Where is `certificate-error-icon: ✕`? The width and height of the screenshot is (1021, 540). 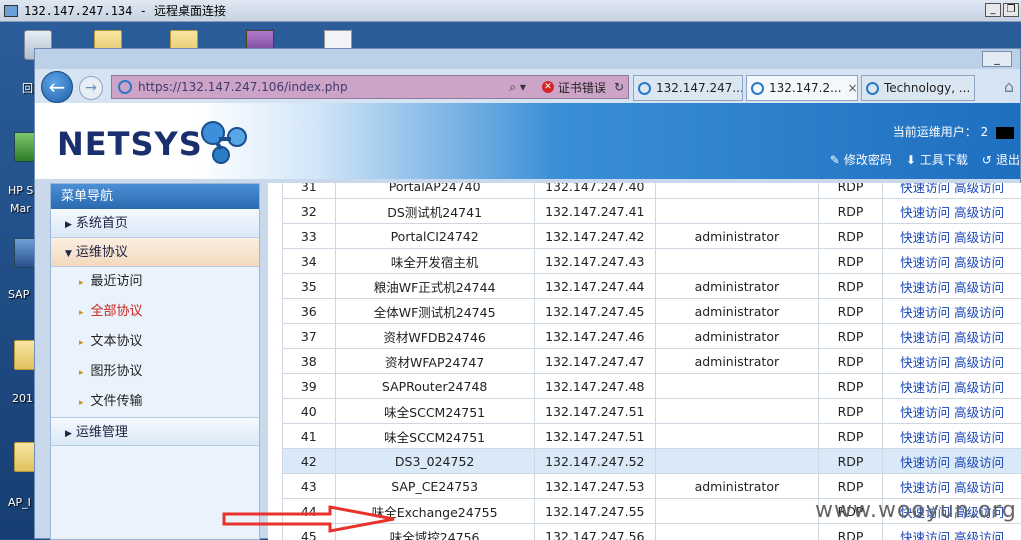 certificate-error-icon: ✕ is located at coordinates (548, 87).